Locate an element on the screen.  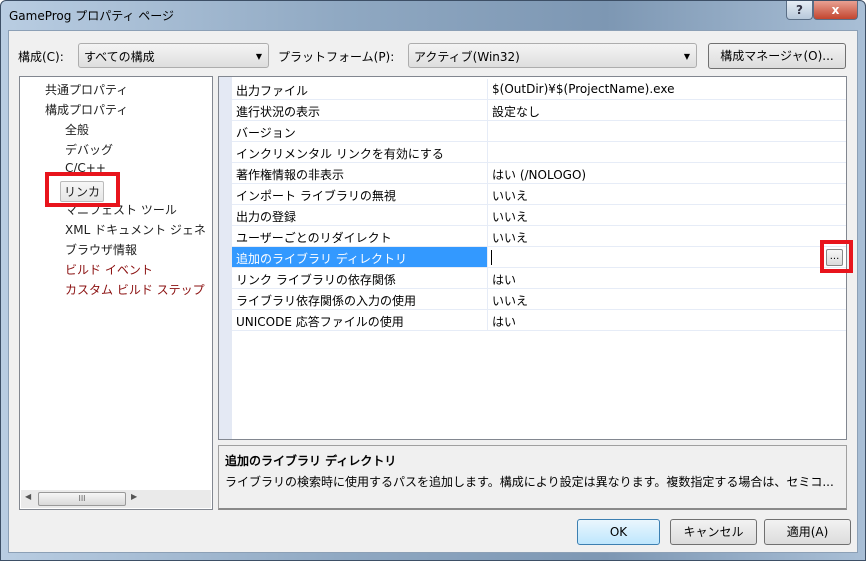
scroll-left-icon: ◀ is located at coordinates (28, 496).